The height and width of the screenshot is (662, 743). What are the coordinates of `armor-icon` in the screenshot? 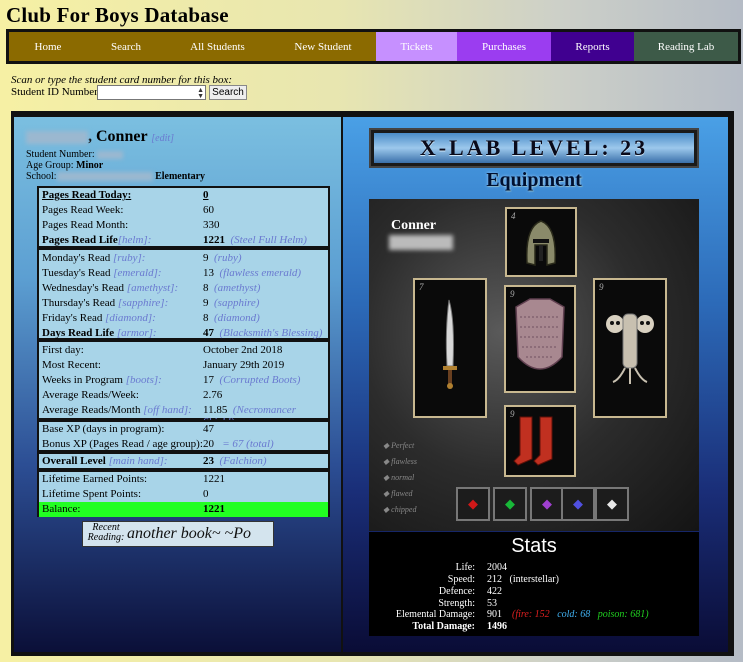 It's located at (540, 334).